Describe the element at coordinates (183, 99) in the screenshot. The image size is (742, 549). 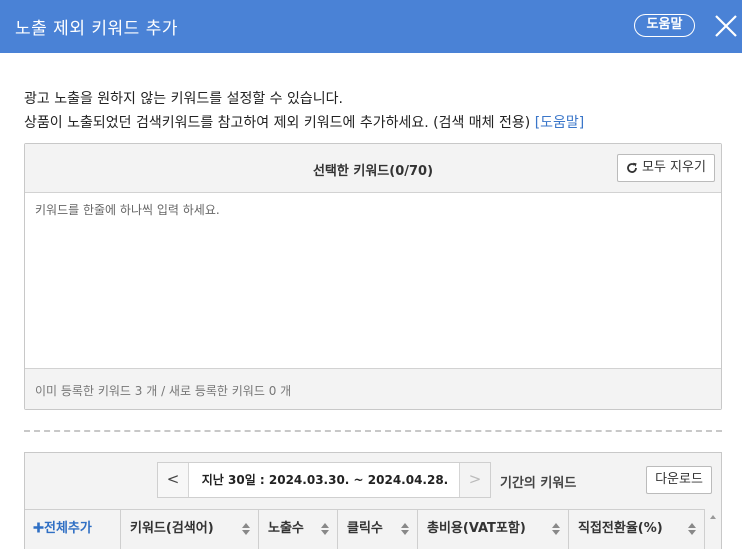
I see `description-line-1: 광고 노출을 원하지 않는 키워드를 설정할 수 있습니다.` at that location.